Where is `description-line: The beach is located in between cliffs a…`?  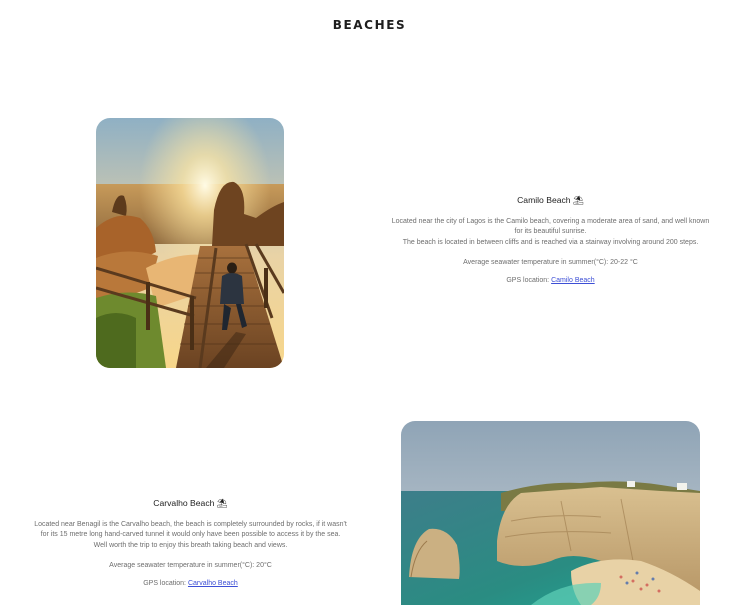 description-line: The beach is located in between cliffs a… is located at coordinates (550, 242).